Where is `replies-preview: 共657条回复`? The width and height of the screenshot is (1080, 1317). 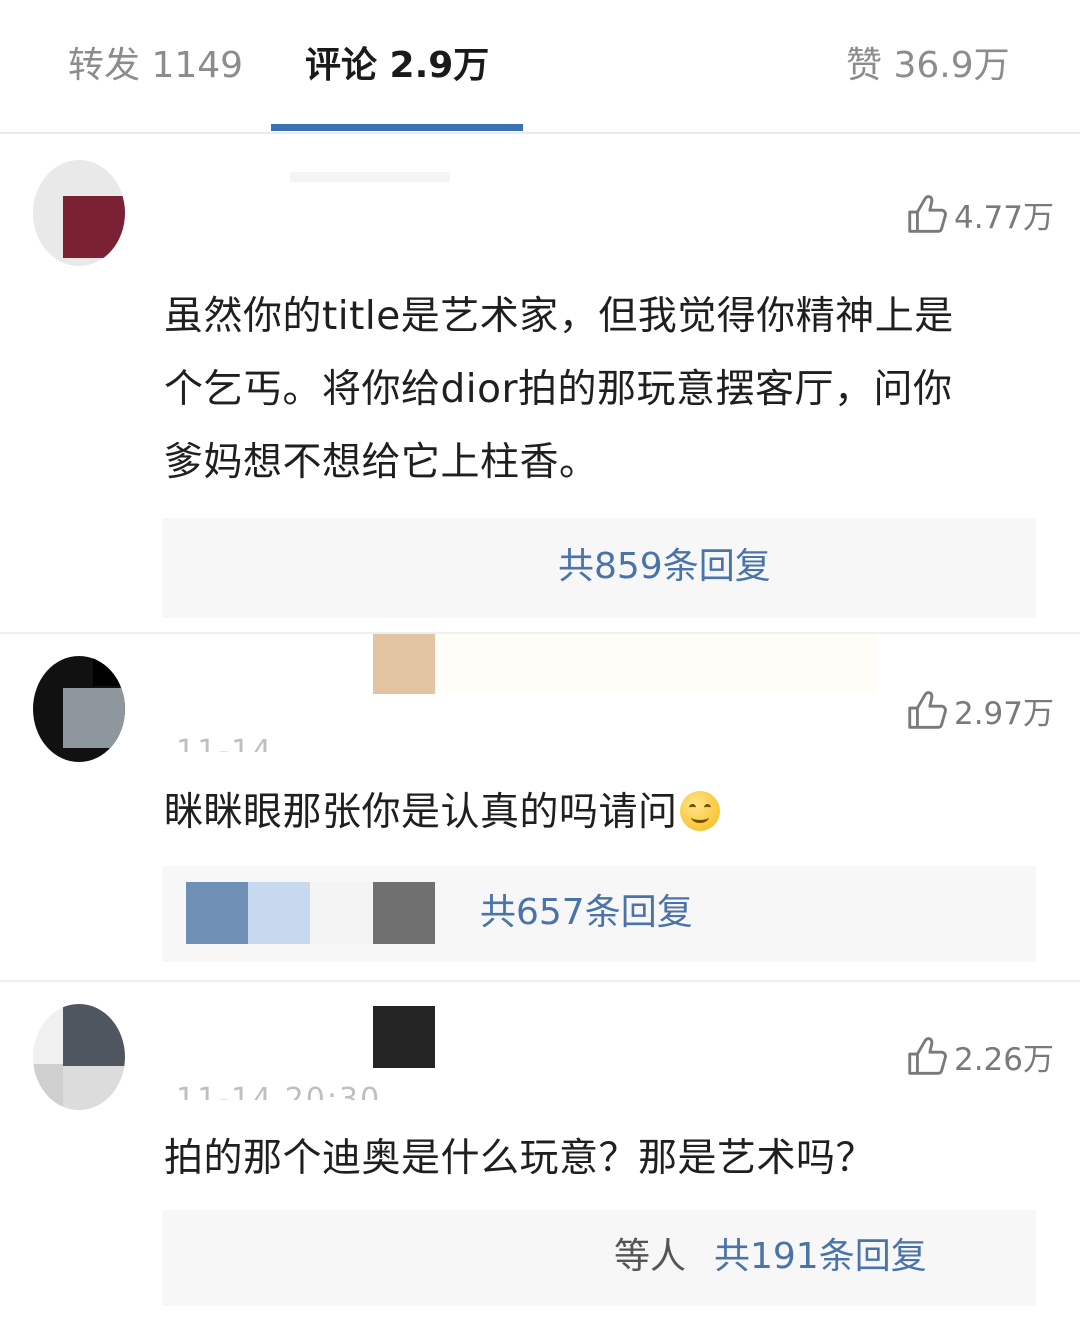
replies-preview: 共657条回复 is located at coordinates (599, 914).